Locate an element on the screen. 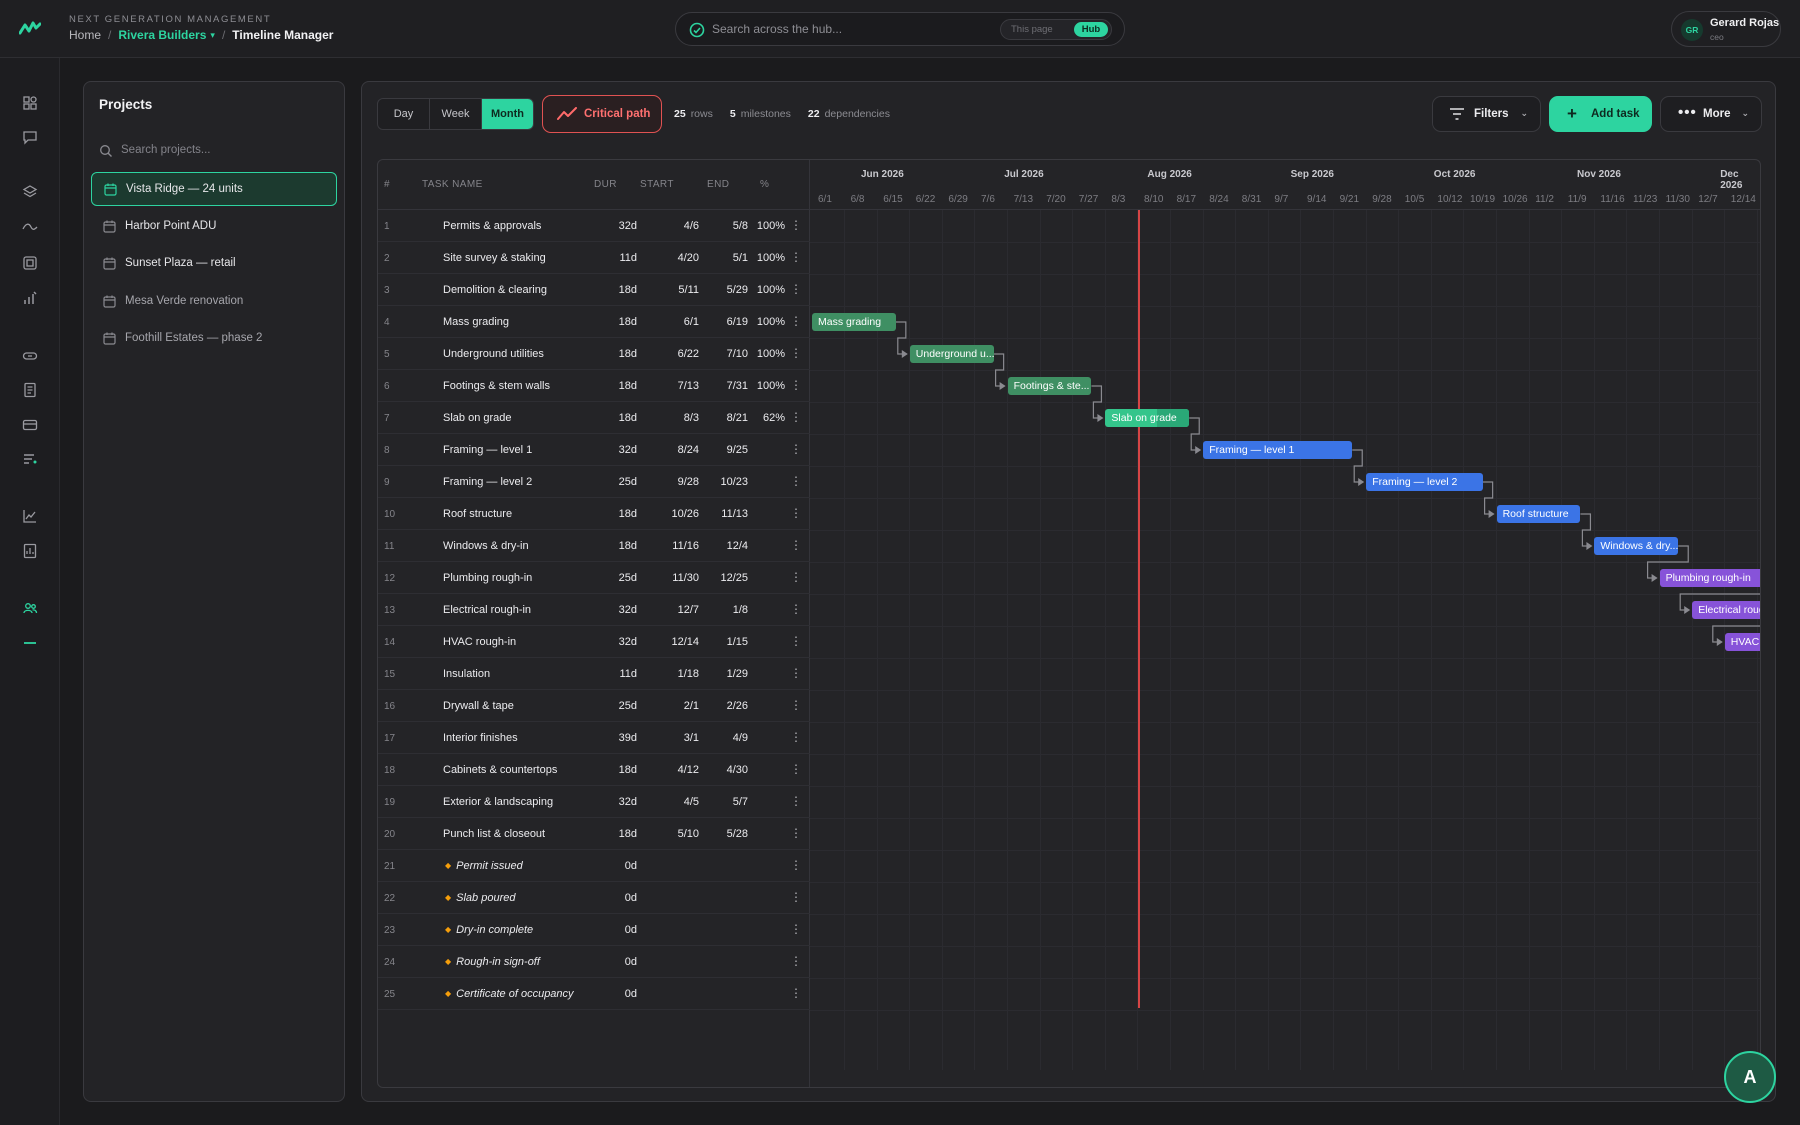 Image resolution: width=1800 pixels, height=1125 pixels. view-week: Week is located at coordinates (456, 114).